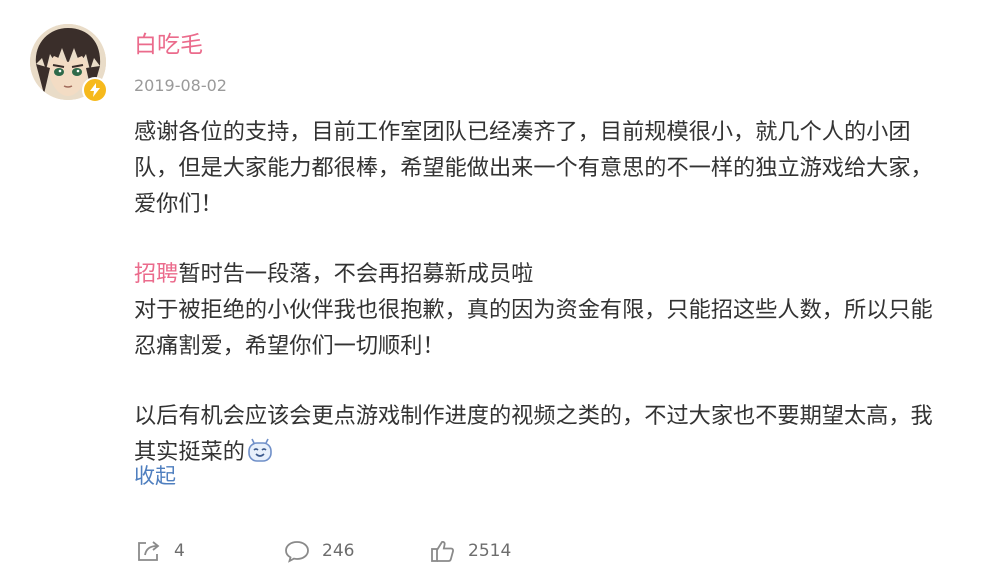  I want to click on like-button: 2514, so click(470, 551).